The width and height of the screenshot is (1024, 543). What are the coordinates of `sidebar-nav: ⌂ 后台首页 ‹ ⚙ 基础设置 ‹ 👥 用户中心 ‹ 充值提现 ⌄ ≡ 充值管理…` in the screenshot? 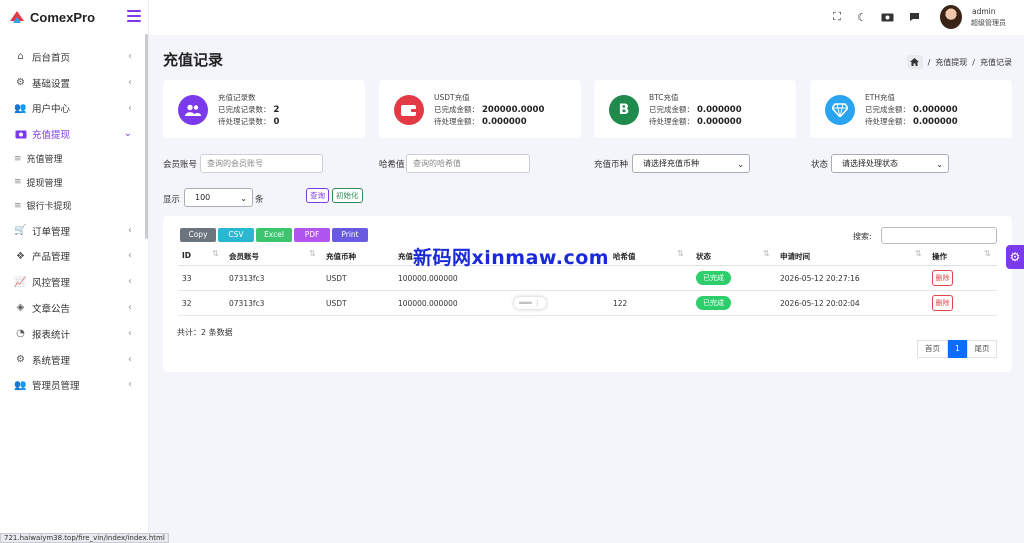 It's located at (73, 221).